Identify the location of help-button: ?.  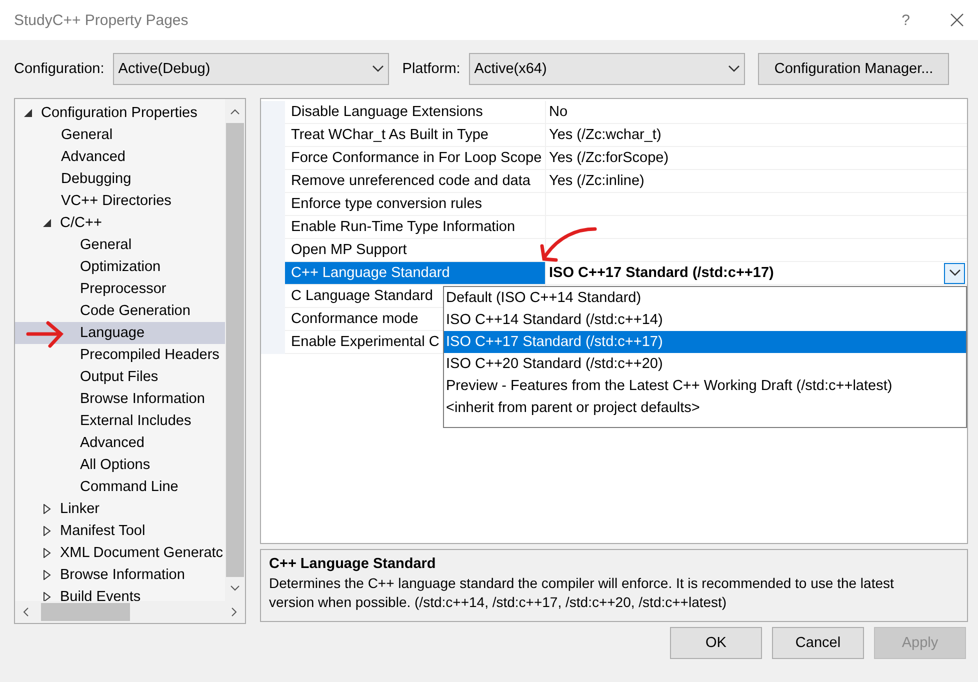
(906, 20).